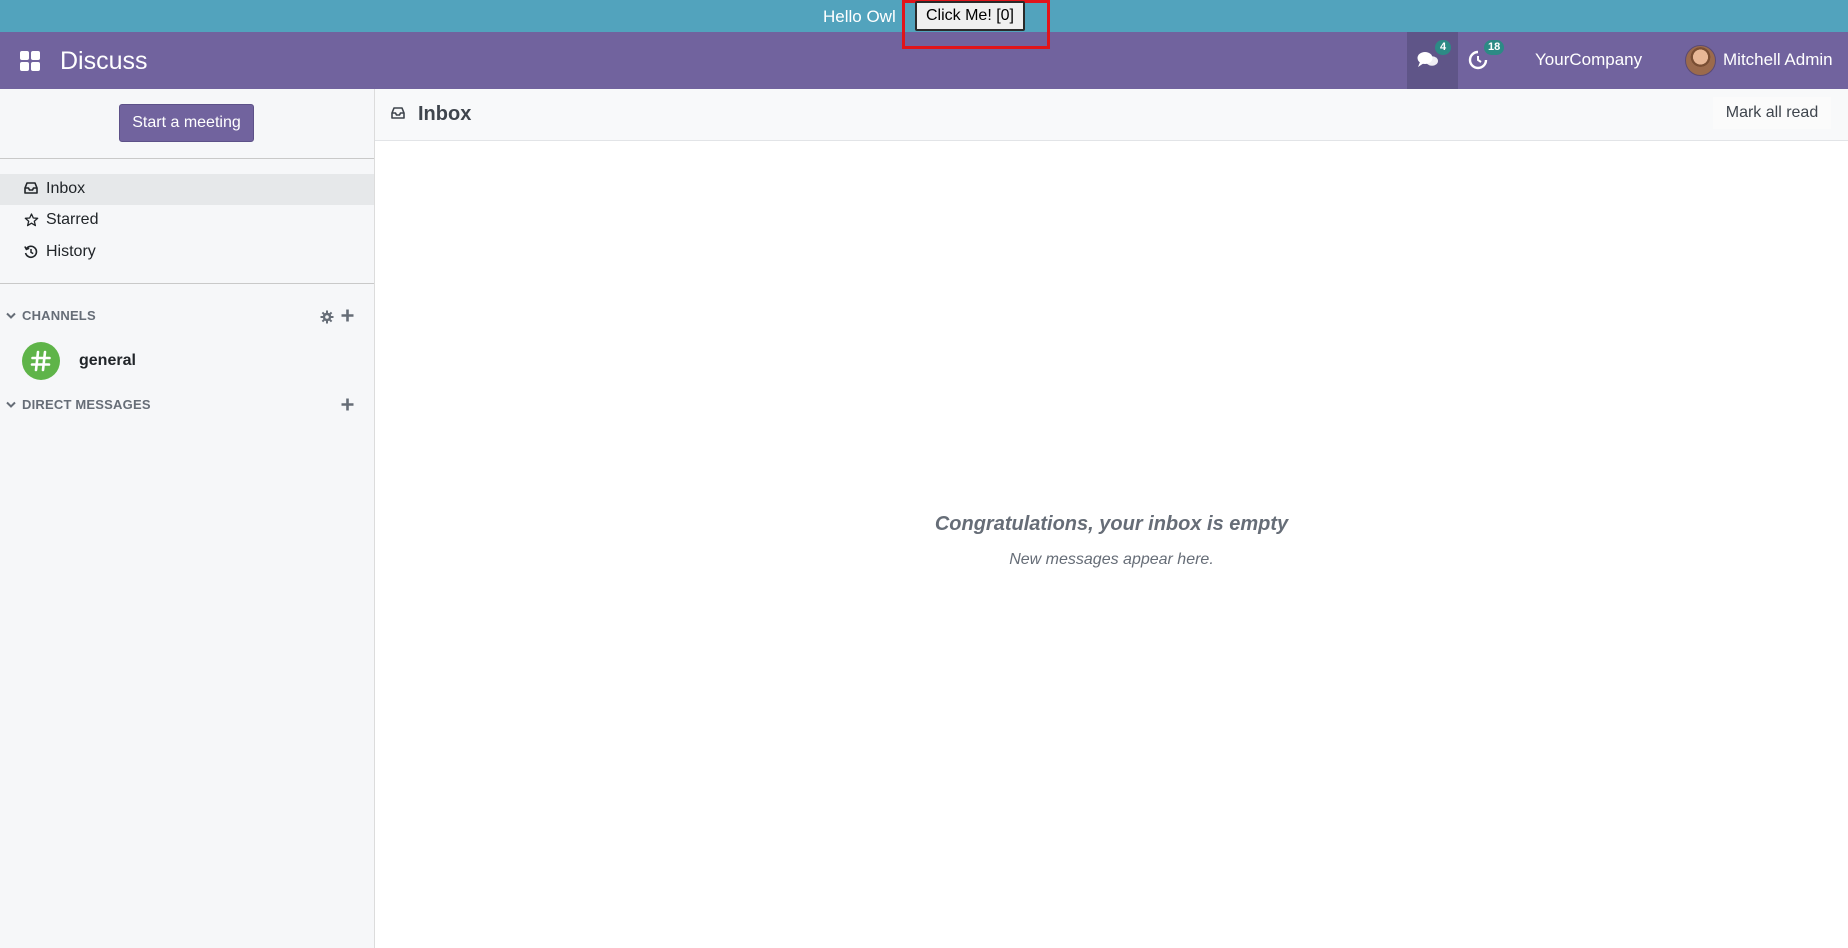 The height and width of the screenshot is (948, 1848). I want to click on activity-count-badge: 18, so click(1494, 47).